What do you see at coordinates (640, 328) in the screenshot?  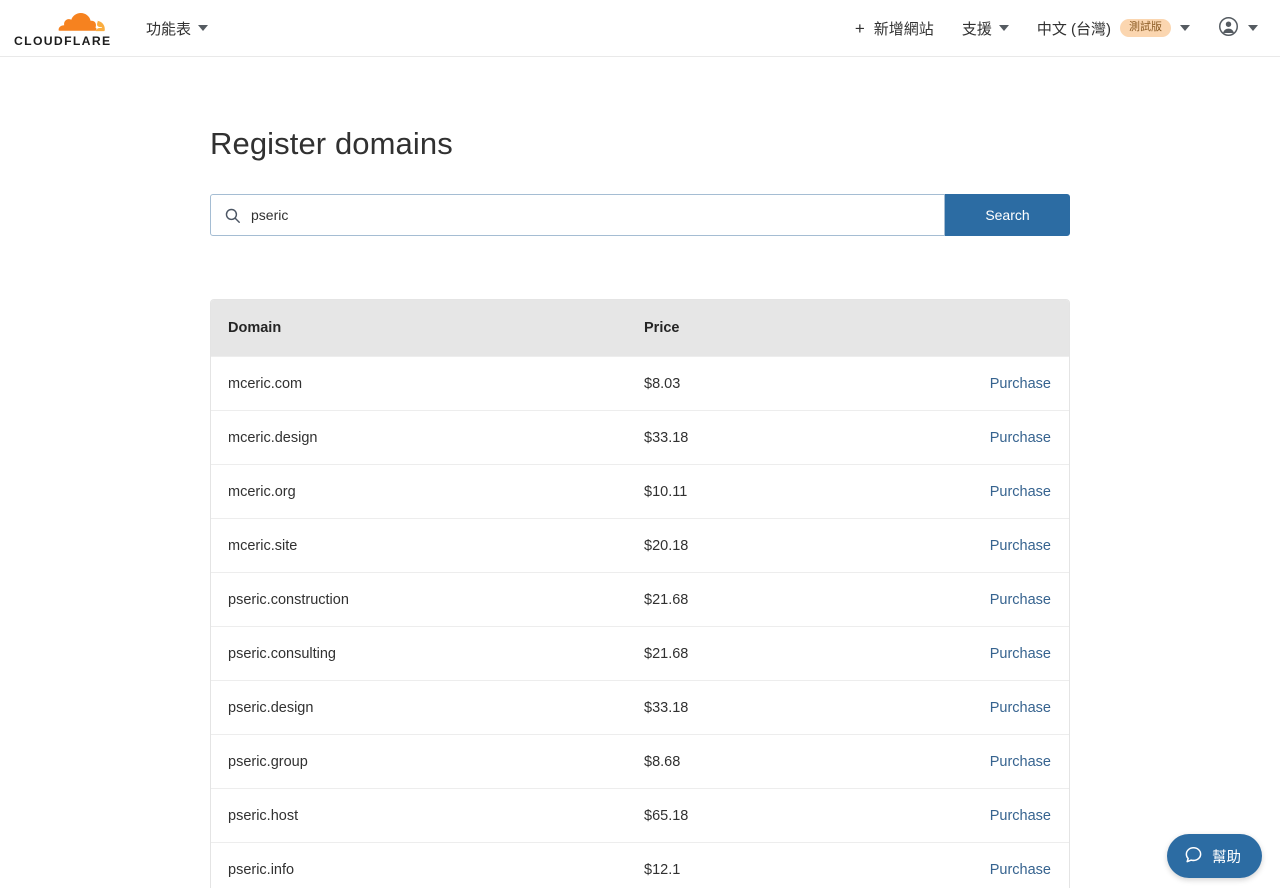 I see `table-header-row: Domain Price` at bounding box center [640, 328].